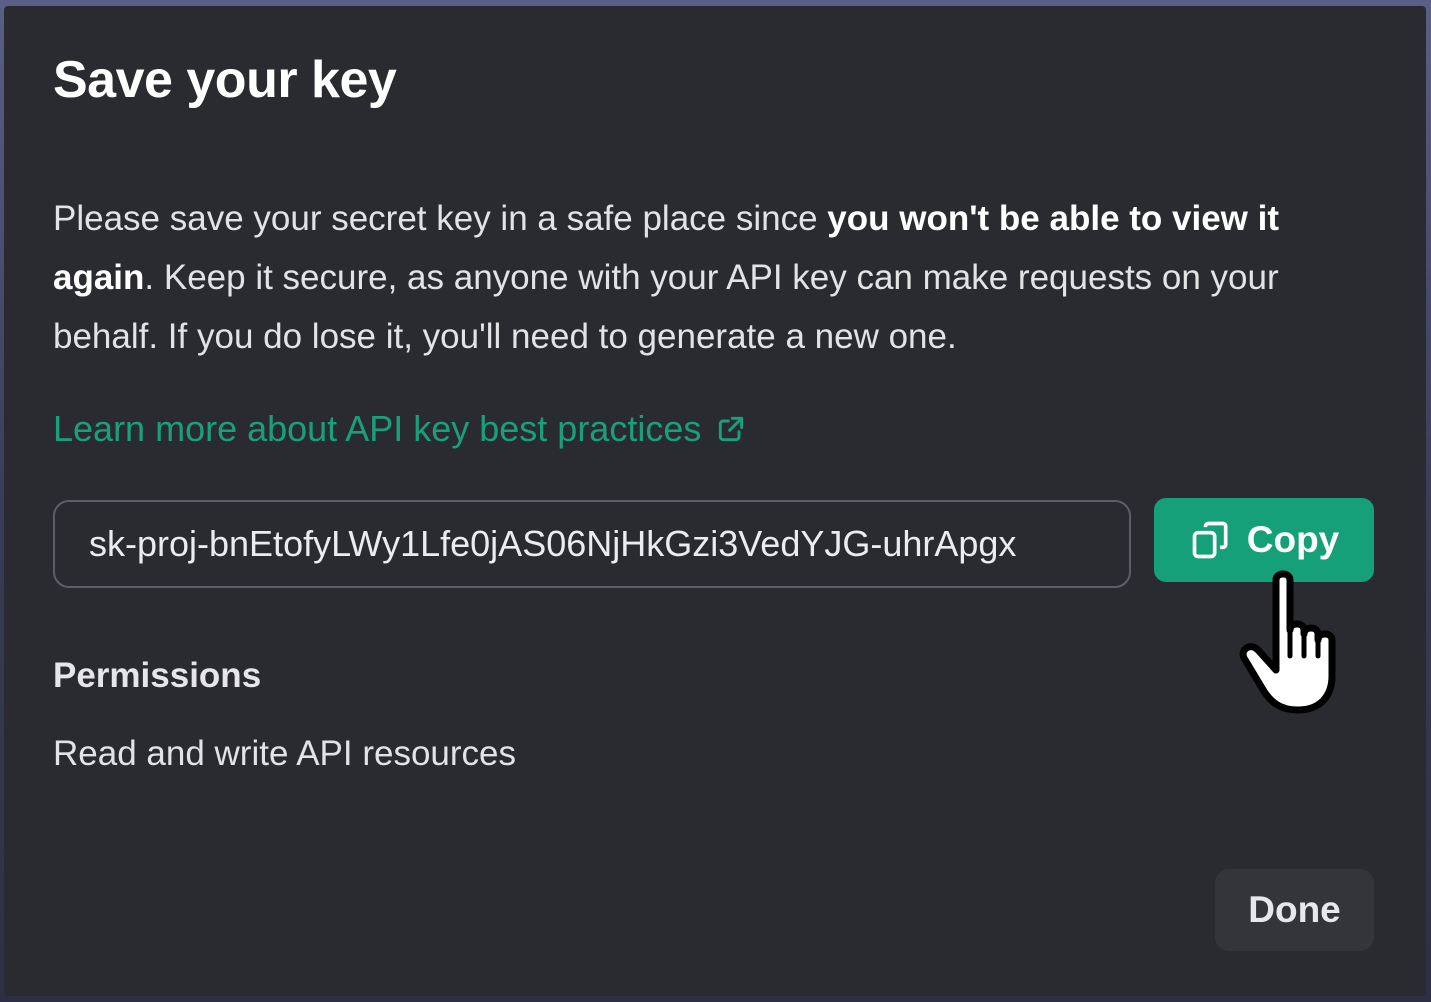 The height and width of the screenshot is (1002, 1431). Describe the element at coordinates (1211, 540) in the screenshot. I see `copy-icon` at that location.